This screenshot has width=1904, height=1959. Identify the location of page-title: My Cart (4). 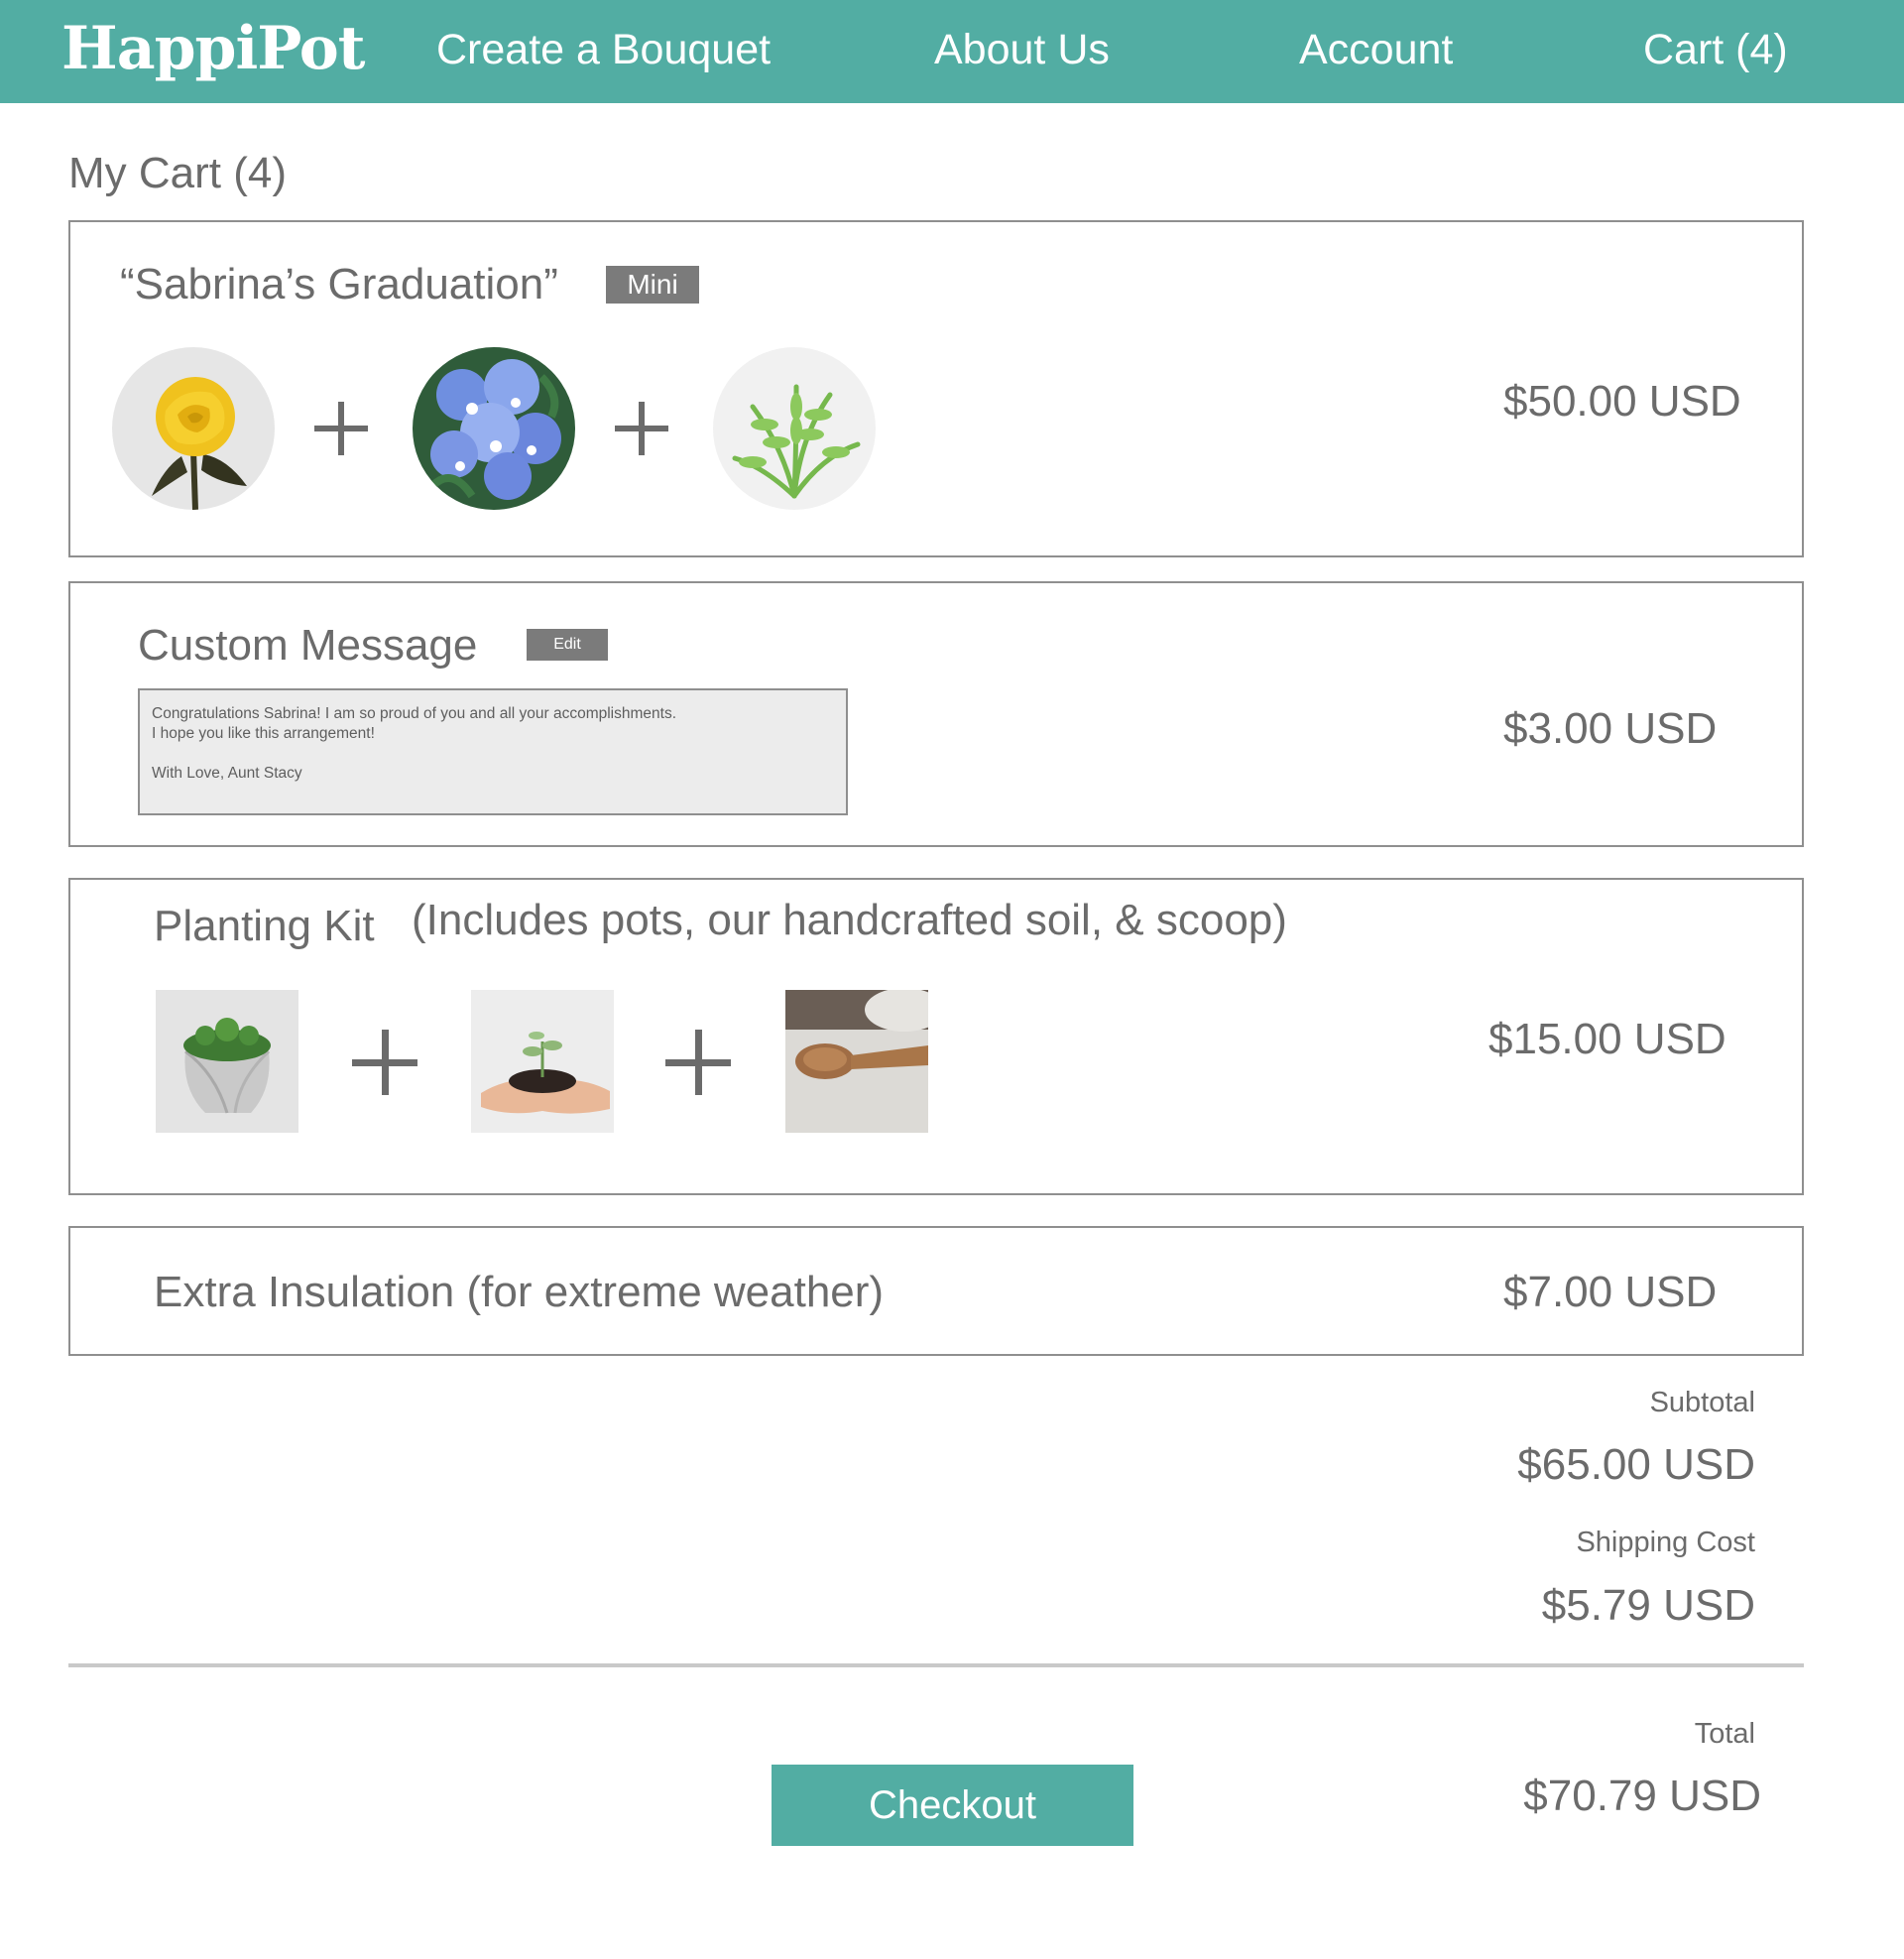
(177, 173).